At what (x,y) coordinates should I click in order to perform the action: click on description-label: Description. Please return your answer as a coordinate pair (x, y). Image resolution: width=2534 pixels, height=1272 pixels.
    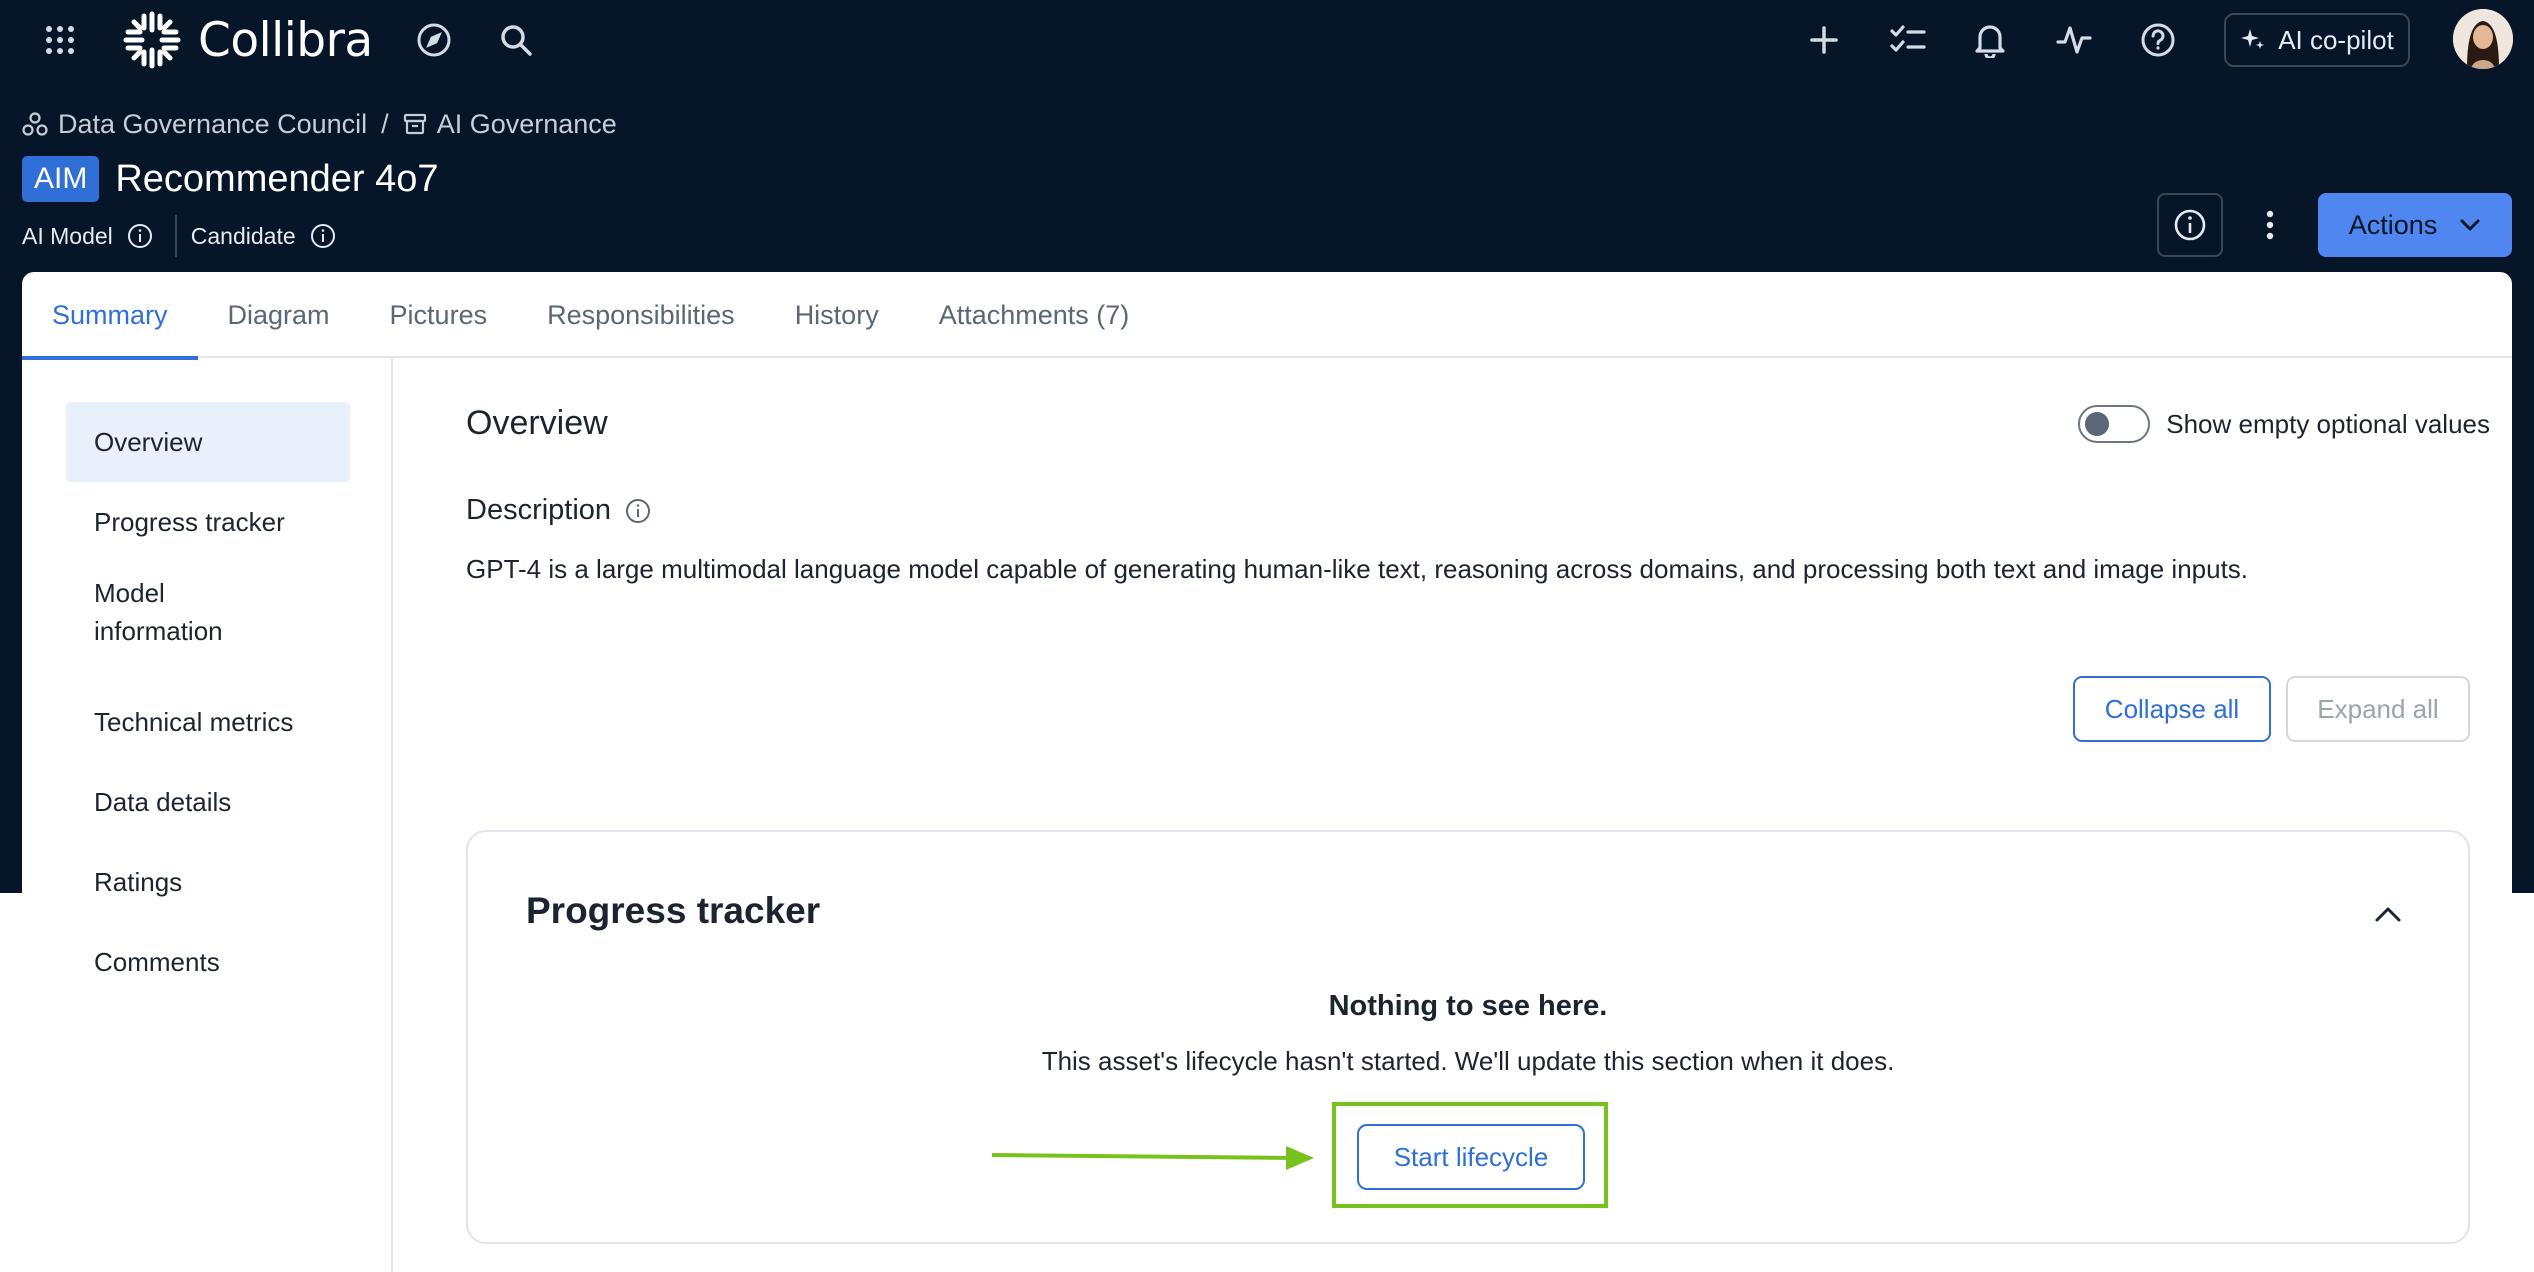
    Looking at the image, I should click on (539, 510).